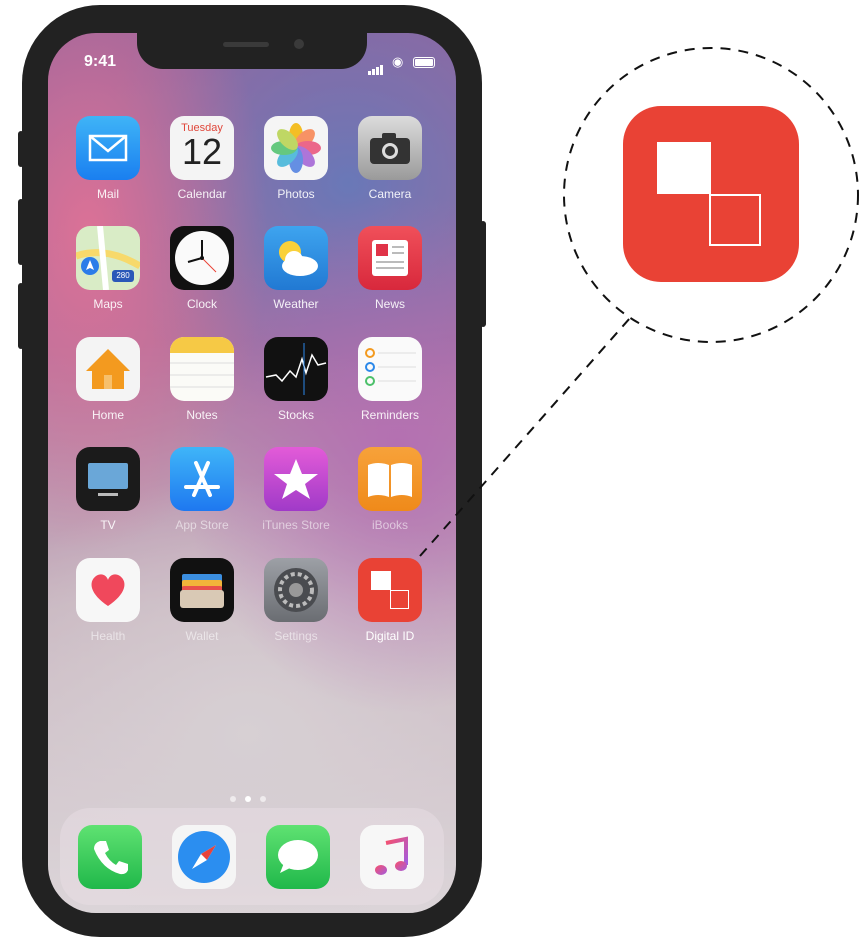  What do you see at coordinates (684, 168) in the screenshot?
I see `filled-square` at bounding box center [684, 168].